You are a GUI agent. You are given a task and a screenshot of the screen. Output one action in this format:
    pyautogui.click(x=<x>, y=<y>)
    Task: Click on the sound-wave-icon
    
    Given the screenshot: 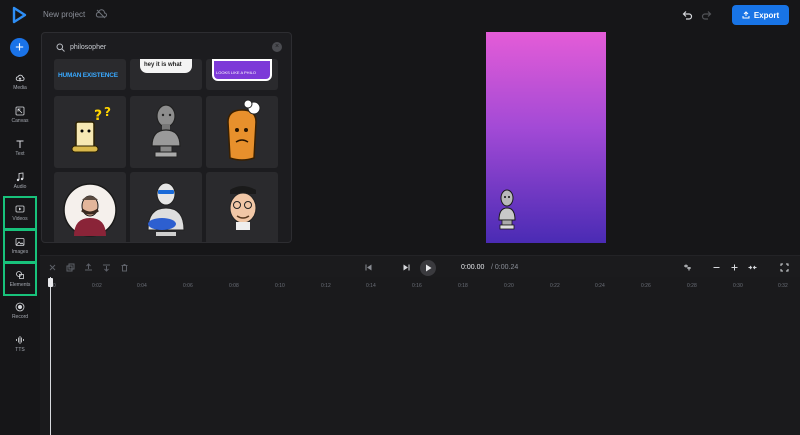 What is the action you would take?
    pyautogui.click(x=20, y=340)
    